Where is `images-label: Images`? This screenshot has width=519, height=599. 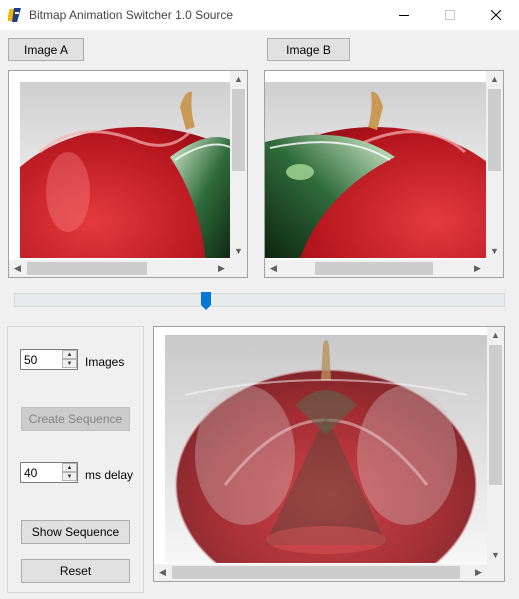
images-label: Images is located at coordinates (105, 362).